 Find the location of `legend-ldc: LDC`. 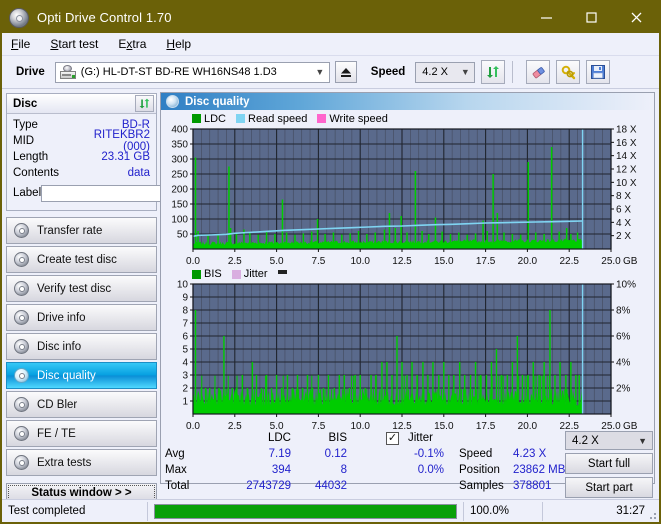

legend-ldc: LDC is located at coordinates (209, 119).